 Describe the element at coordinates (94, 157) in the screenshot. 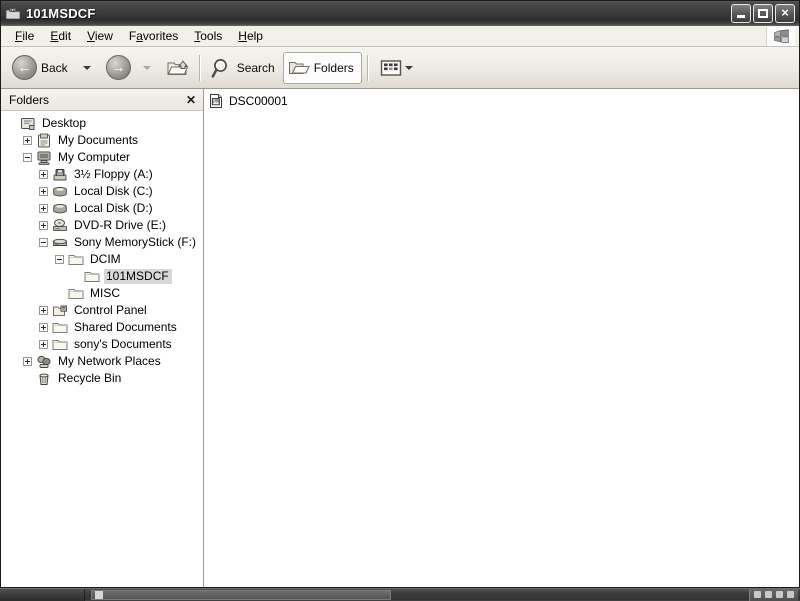

I see `tree-item-label: My Computer` at that location.